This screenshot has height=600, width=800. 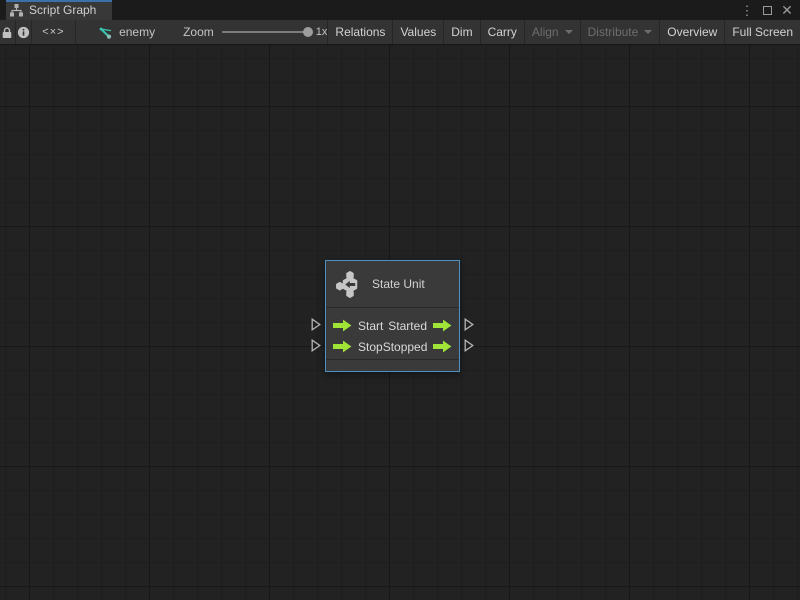 I want to click on close-icon: ✕, so click(x=787, y=10).